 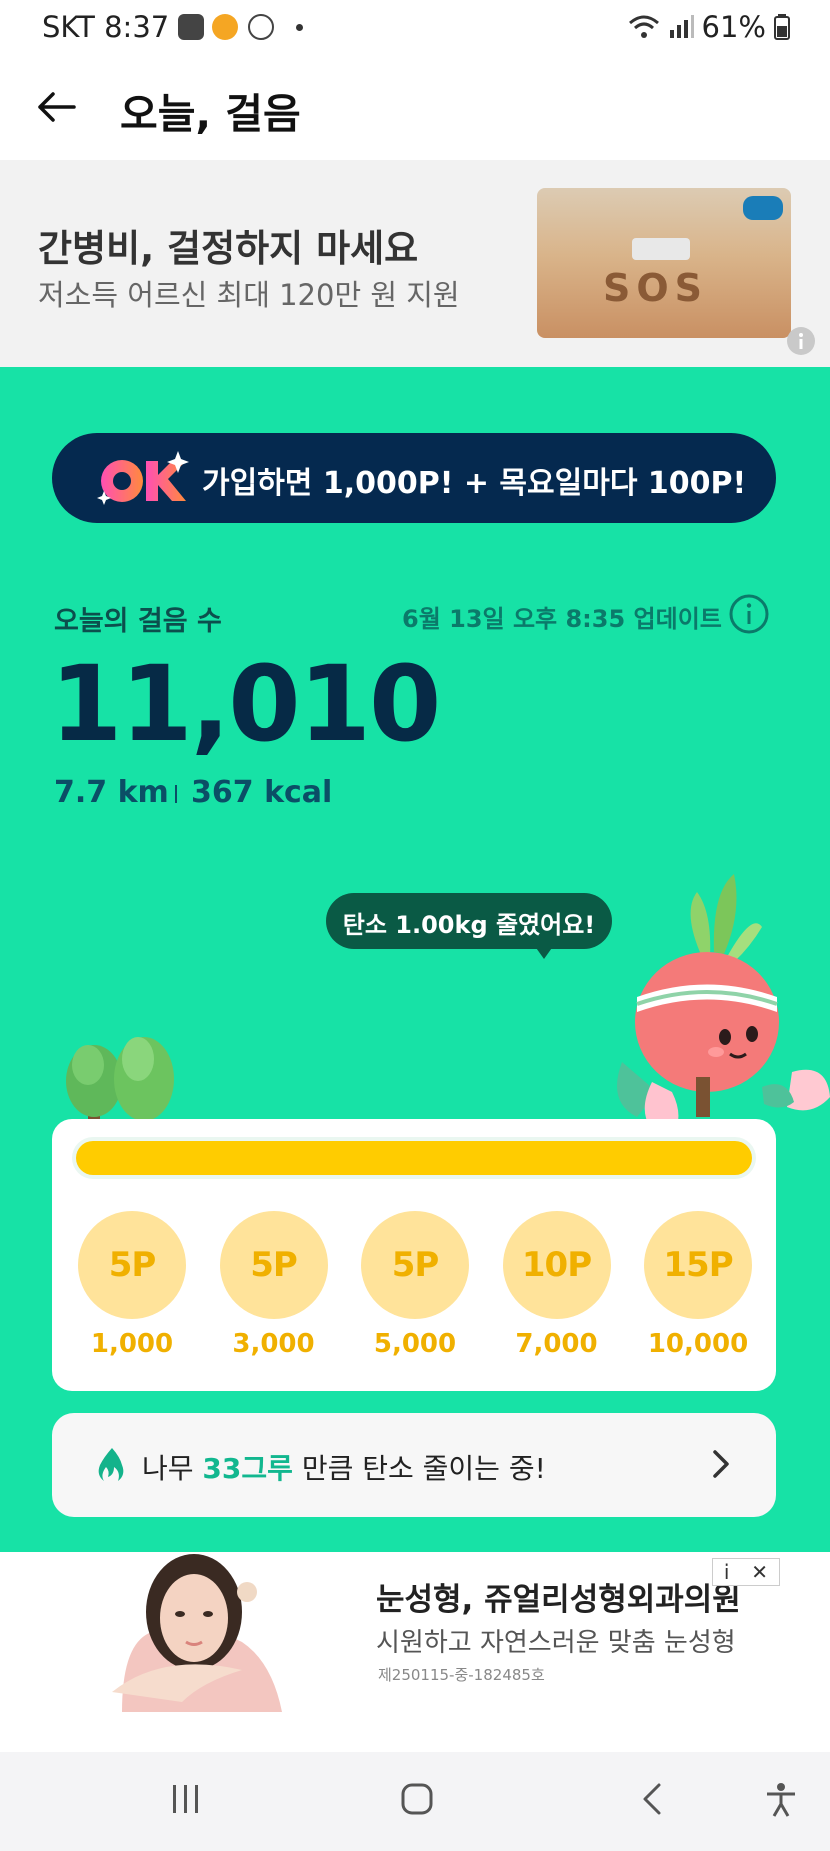 I want to click on ad-controls: i ✕, so click(x=746, y=1572).